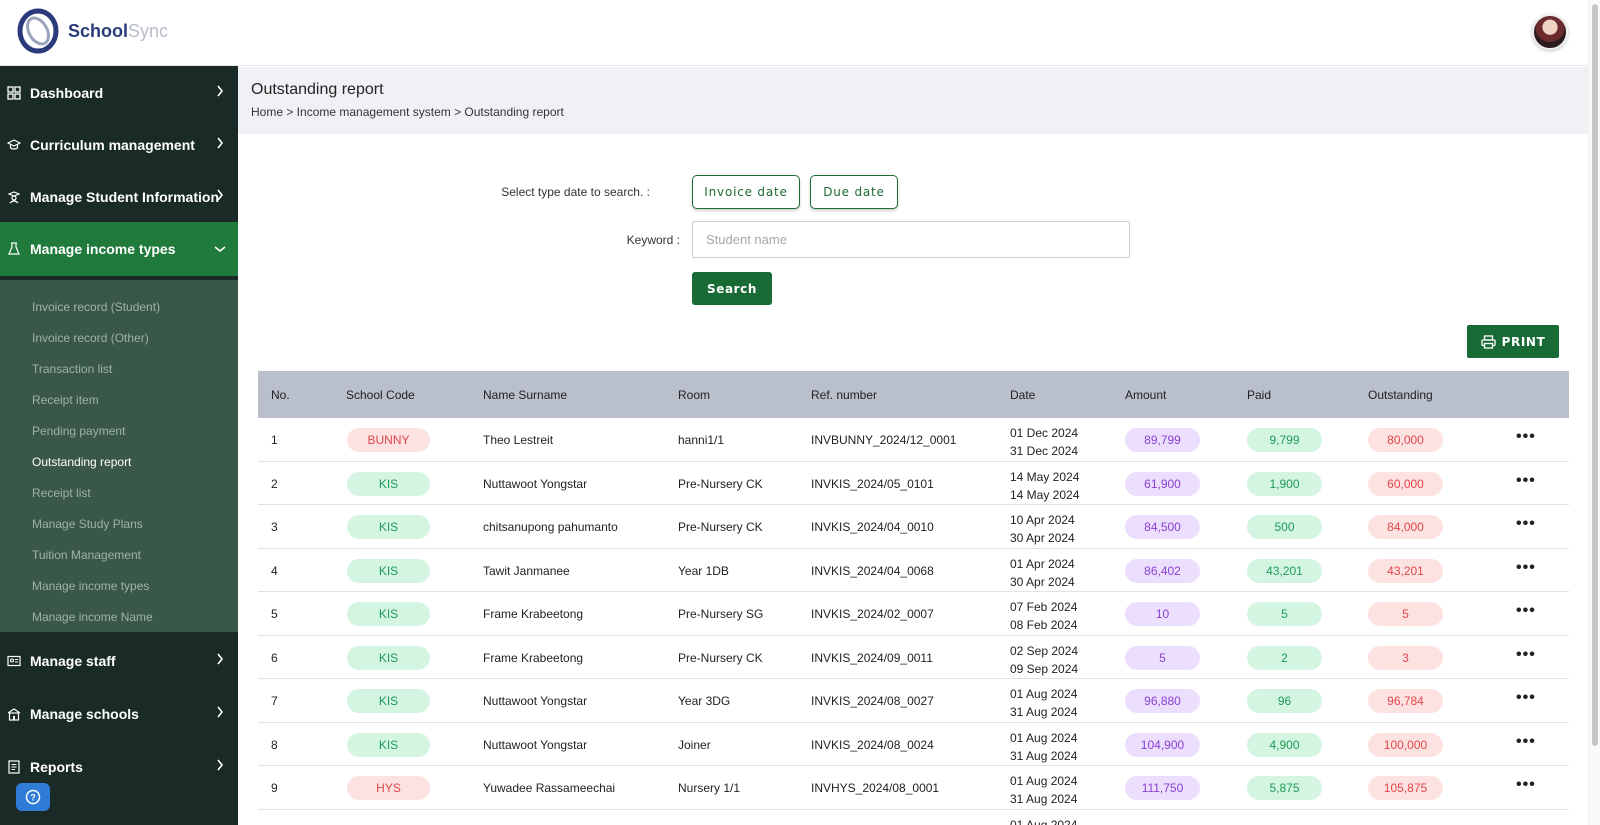 The image size is (1600, 825). I want to click on paid-badge: 4,900, so click(1284, 744).